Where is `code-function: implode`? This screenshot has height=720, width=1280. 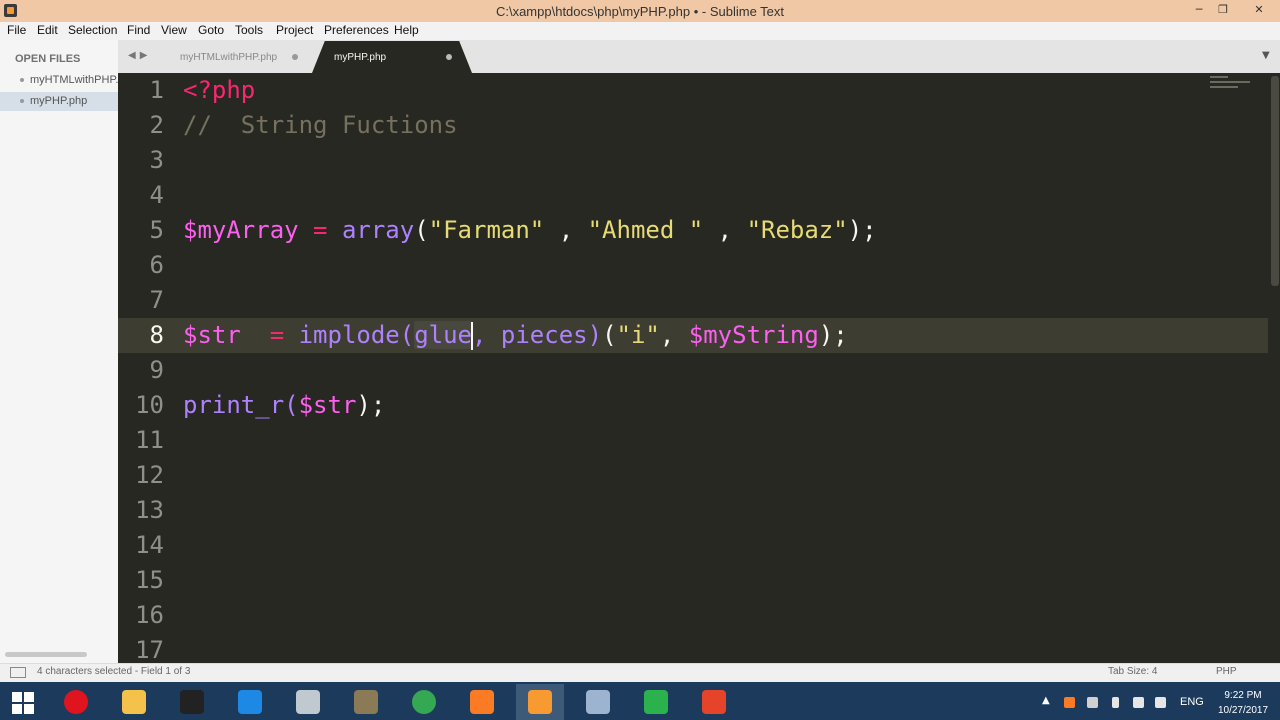 code-function: implode is located at coordinates (349, 335).